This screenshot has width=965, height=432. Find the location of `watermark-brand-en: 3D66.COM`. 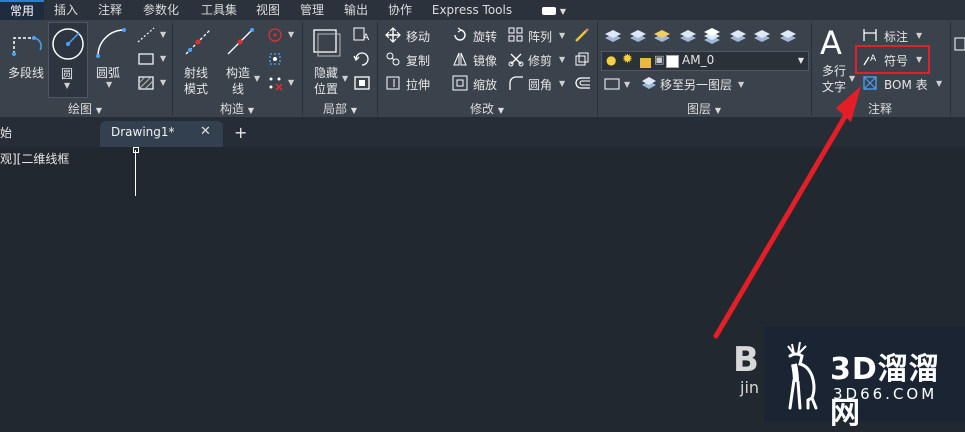

watermark-brand-en: 3D66.COM is located at coordinates (885, 394).